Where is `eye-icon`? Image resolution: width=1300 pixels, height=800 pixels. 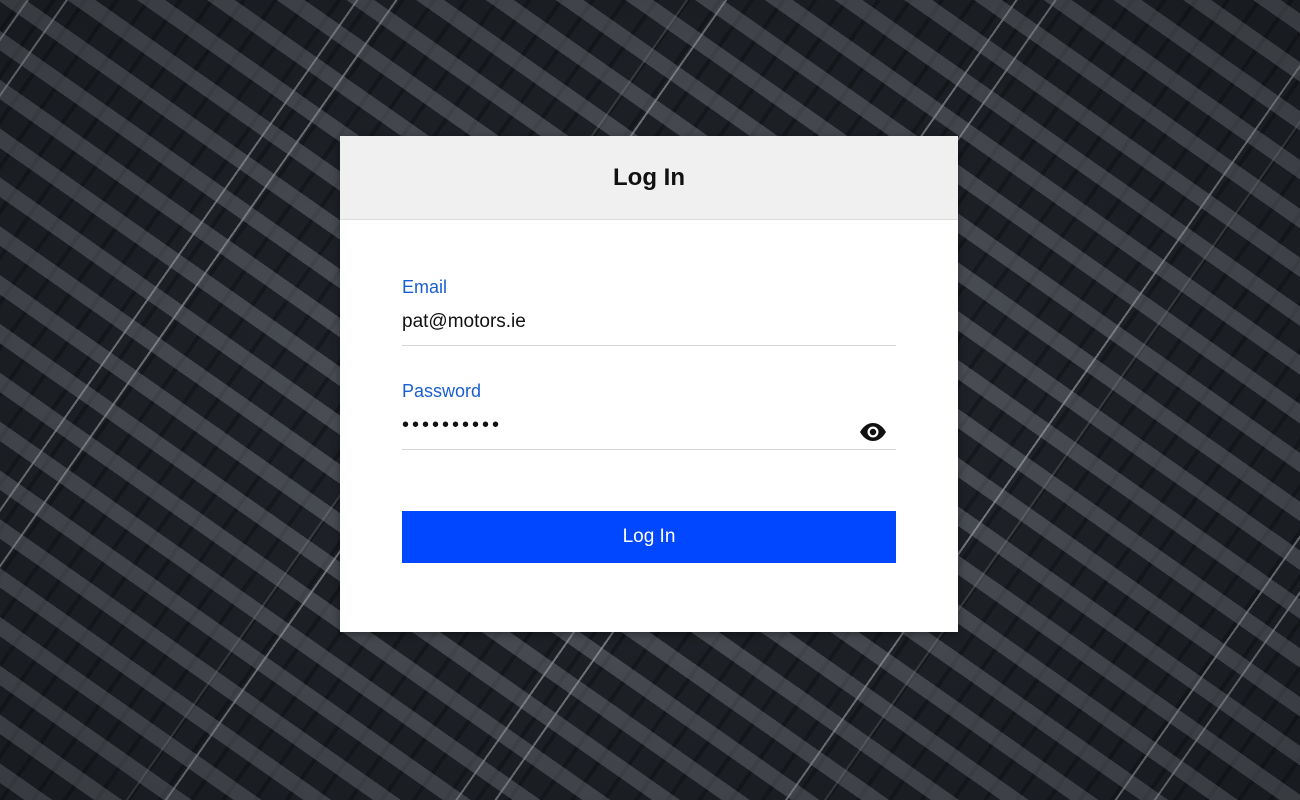 eye-icon is located at coordinates (873, 432).